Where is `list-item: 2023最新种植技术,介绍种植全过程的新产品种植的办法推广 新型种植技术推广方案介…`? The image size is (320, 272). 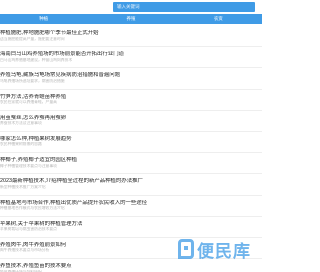
list-item: 2023最新种植技术,介绍种植全过程的新产品种植的办法推广 新型种植技术推广方案介… is located at coordinates (131, 185).